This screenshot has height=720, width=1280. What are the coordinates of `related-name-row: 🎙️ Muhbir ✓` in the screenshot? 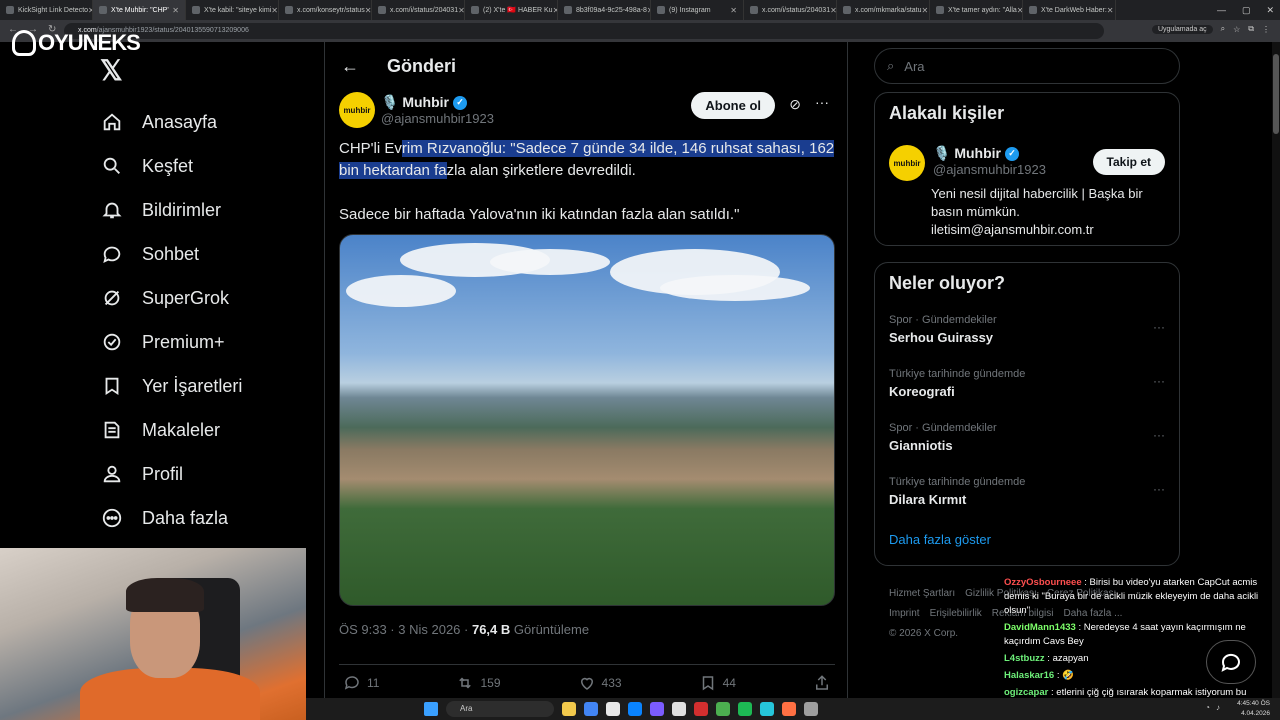 It's located at (989, 153).